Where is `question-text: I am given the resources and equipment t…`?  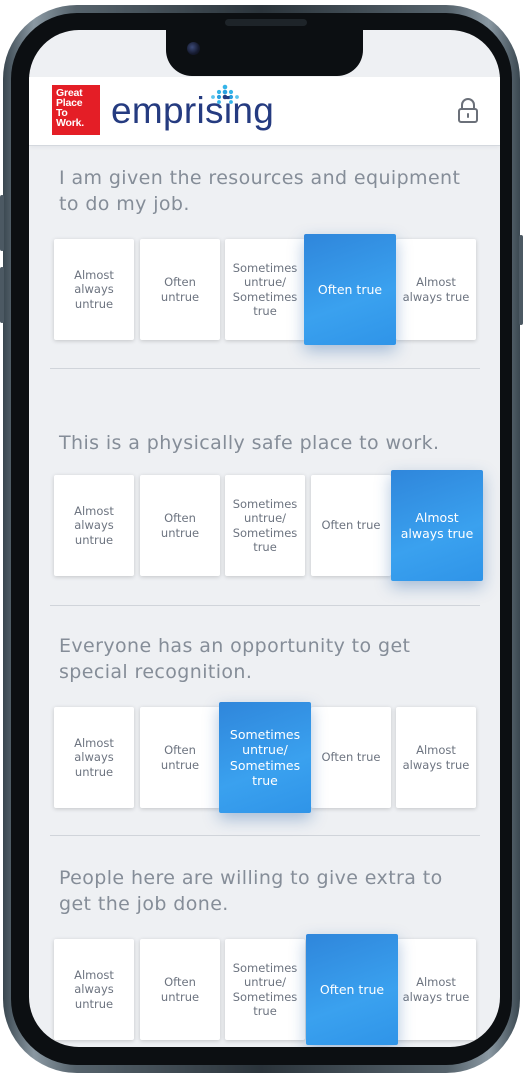 question-text: I am given the resources and equipment t… is located at coordinates (260, 191).